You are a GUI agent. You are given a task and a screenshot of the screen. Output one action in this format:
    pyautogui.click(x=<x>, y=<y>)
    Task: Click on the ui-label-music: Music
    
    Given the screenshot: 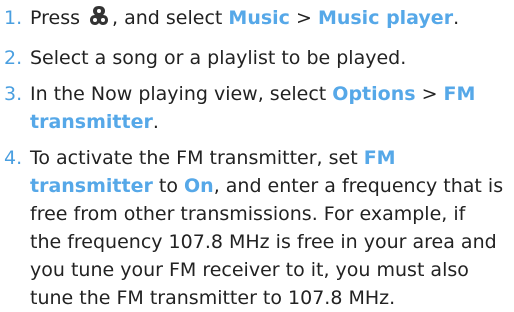 What is the action you would take?
    pyautogui.click(x=259, y=18)
    